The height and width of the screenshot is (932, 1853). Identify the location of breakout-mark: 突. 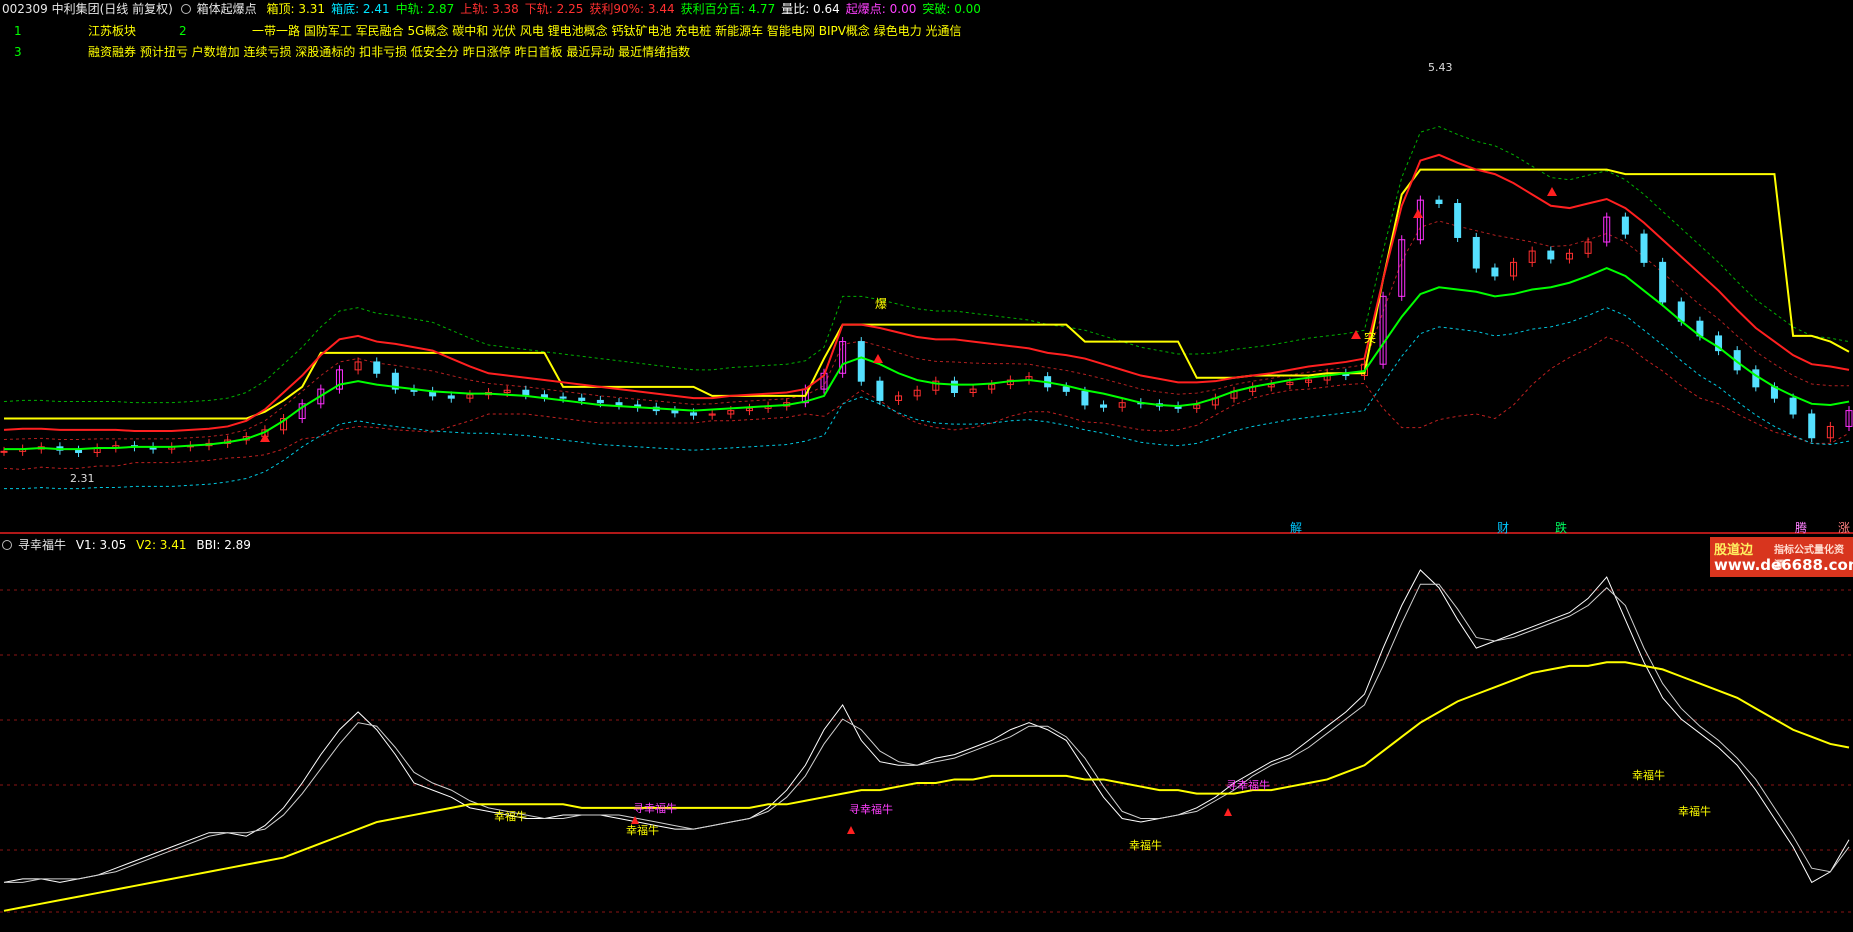
(1370, 337).